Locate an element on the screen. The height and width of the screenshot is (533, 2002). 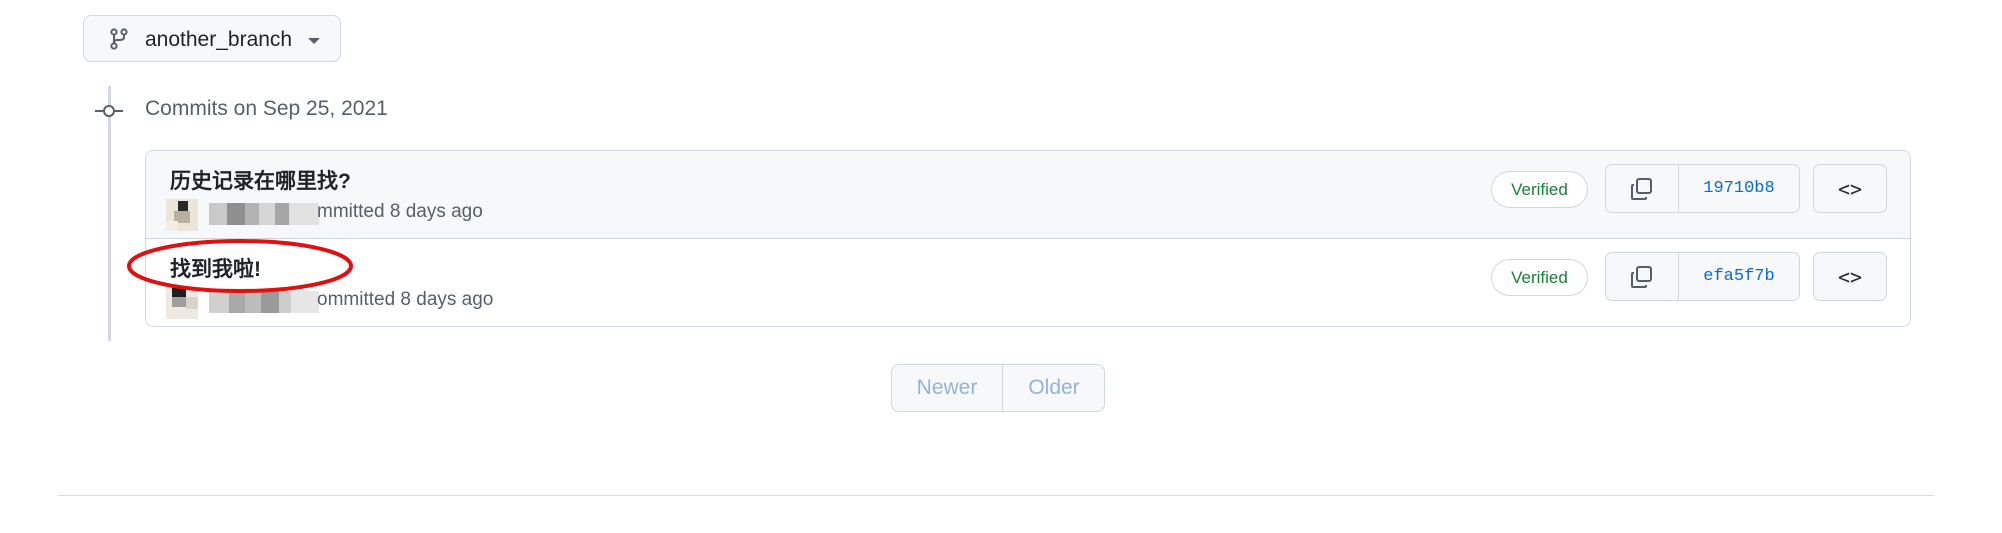
newer-button: Newer is located at coordinates (947, 388).